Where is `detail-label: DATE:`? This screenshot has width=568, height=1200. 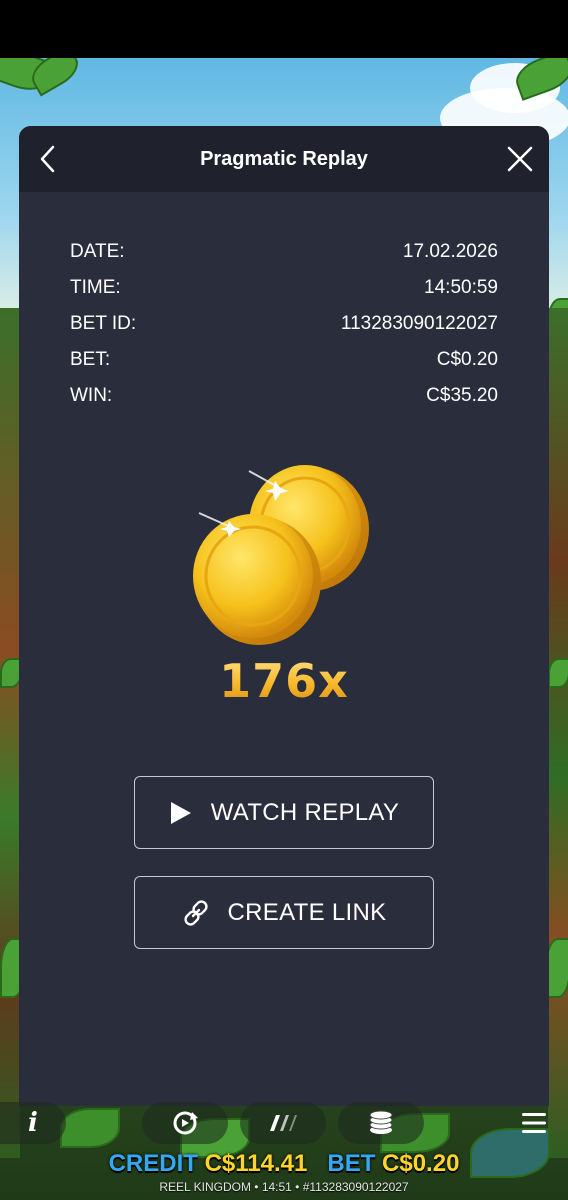
detail-label: DATE: is located at coordinates (97, 251).